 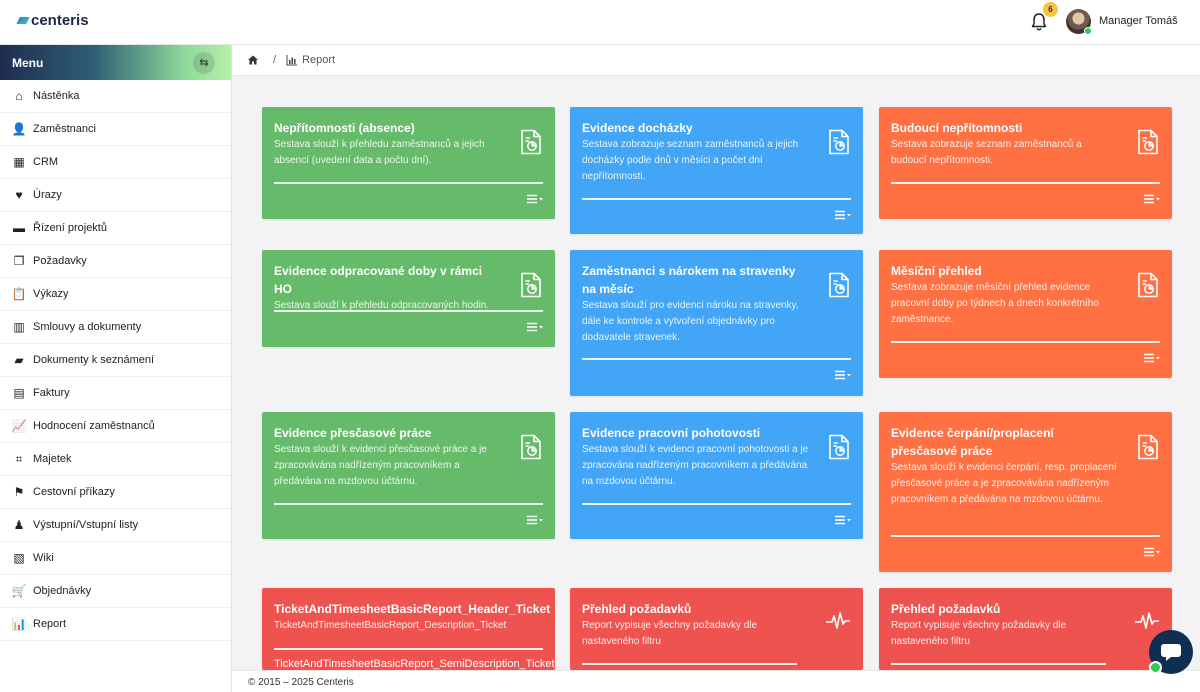 What do you see at coordinates (115, 327) in the screenshot?
I see `sidebar-item: ▥ Smlouvy a dokumenty` at bounding box center [115, 327].